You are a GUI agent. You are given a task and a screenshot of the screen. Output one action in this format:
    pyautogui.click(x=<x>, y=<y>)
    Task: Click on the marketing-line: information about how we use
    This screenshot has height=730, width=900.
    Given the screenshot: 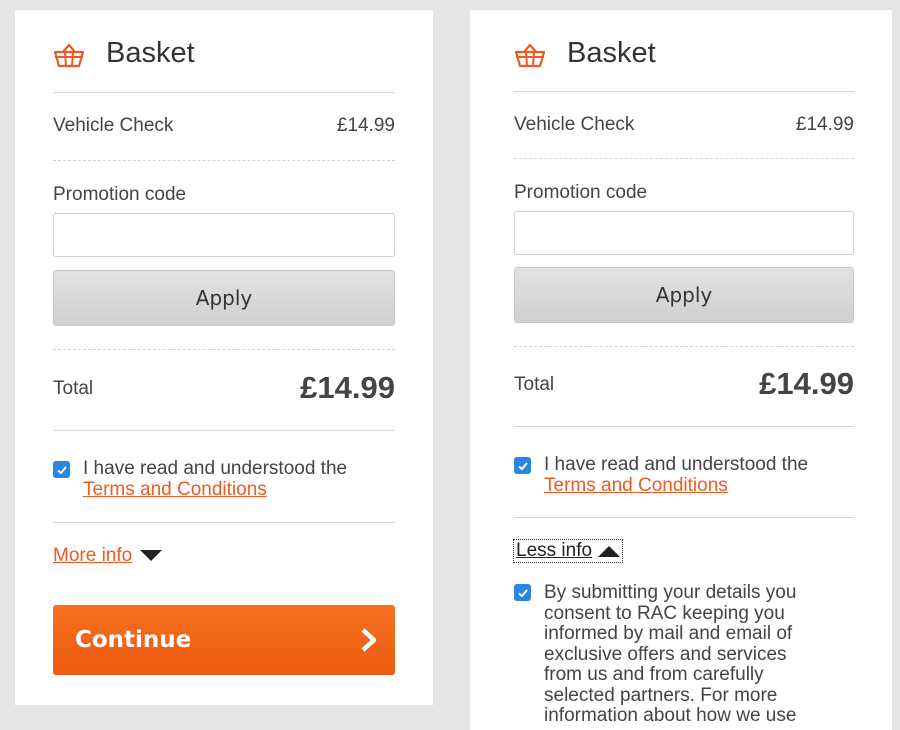 What is the action you would take?
    pyautogui.click(x=670, y=715)
    